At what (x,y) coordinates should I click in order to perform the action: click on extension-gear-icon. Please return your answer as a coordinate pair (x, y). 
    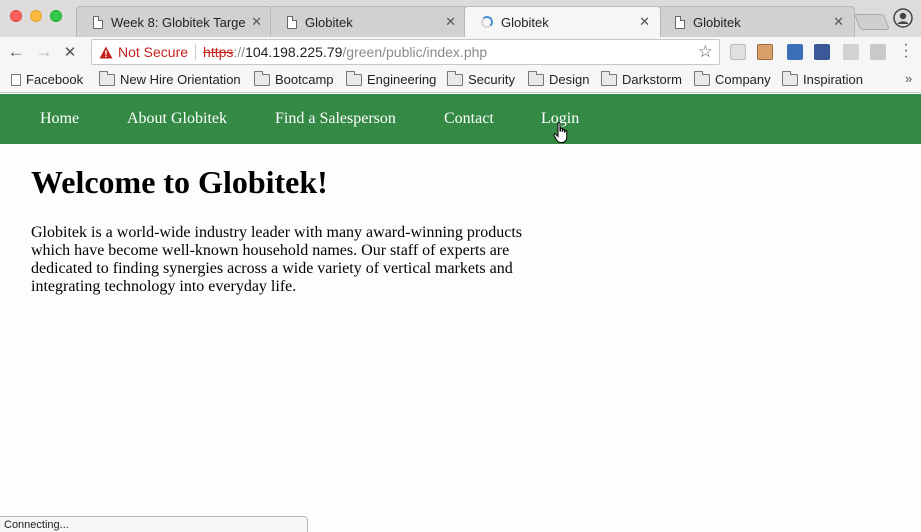
    Looking at the image, I should click on (738, 52).